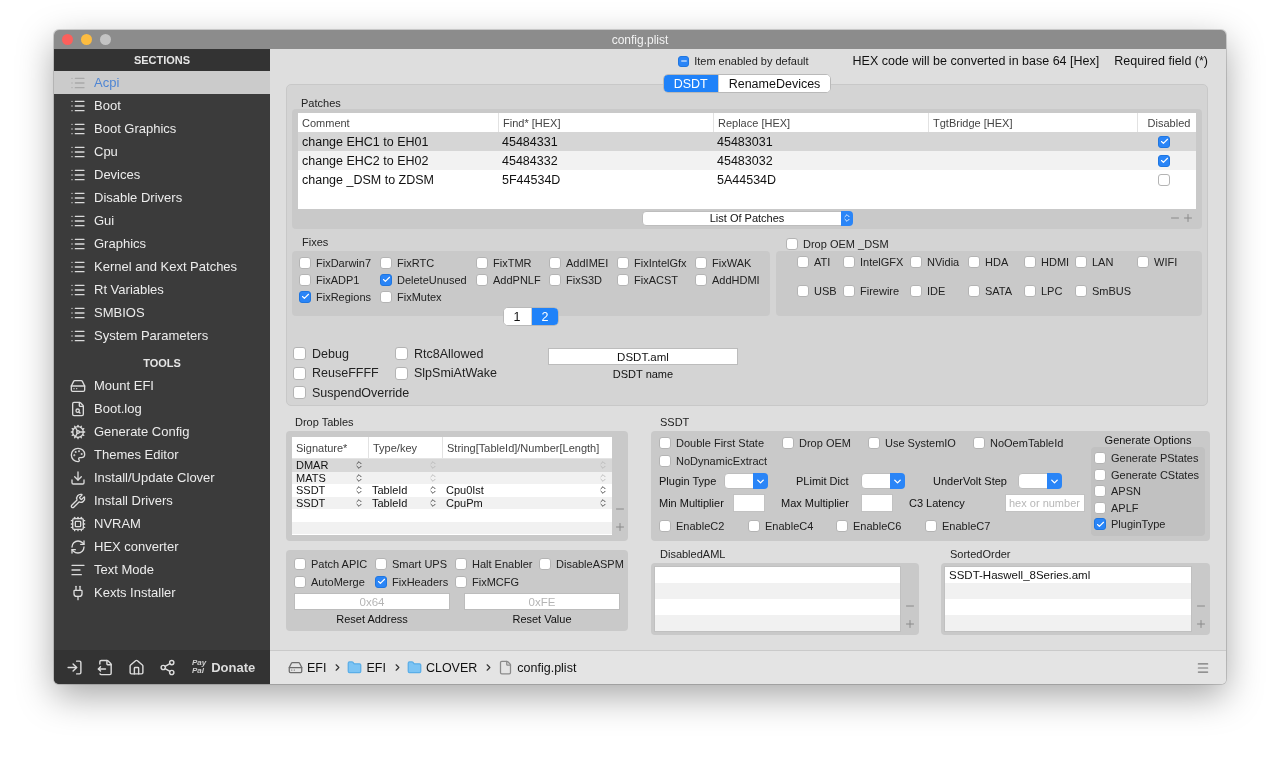 This screenshot has width=1280, height=761. I want to click on sidebar-item: Generate Config, so click(162, 431).